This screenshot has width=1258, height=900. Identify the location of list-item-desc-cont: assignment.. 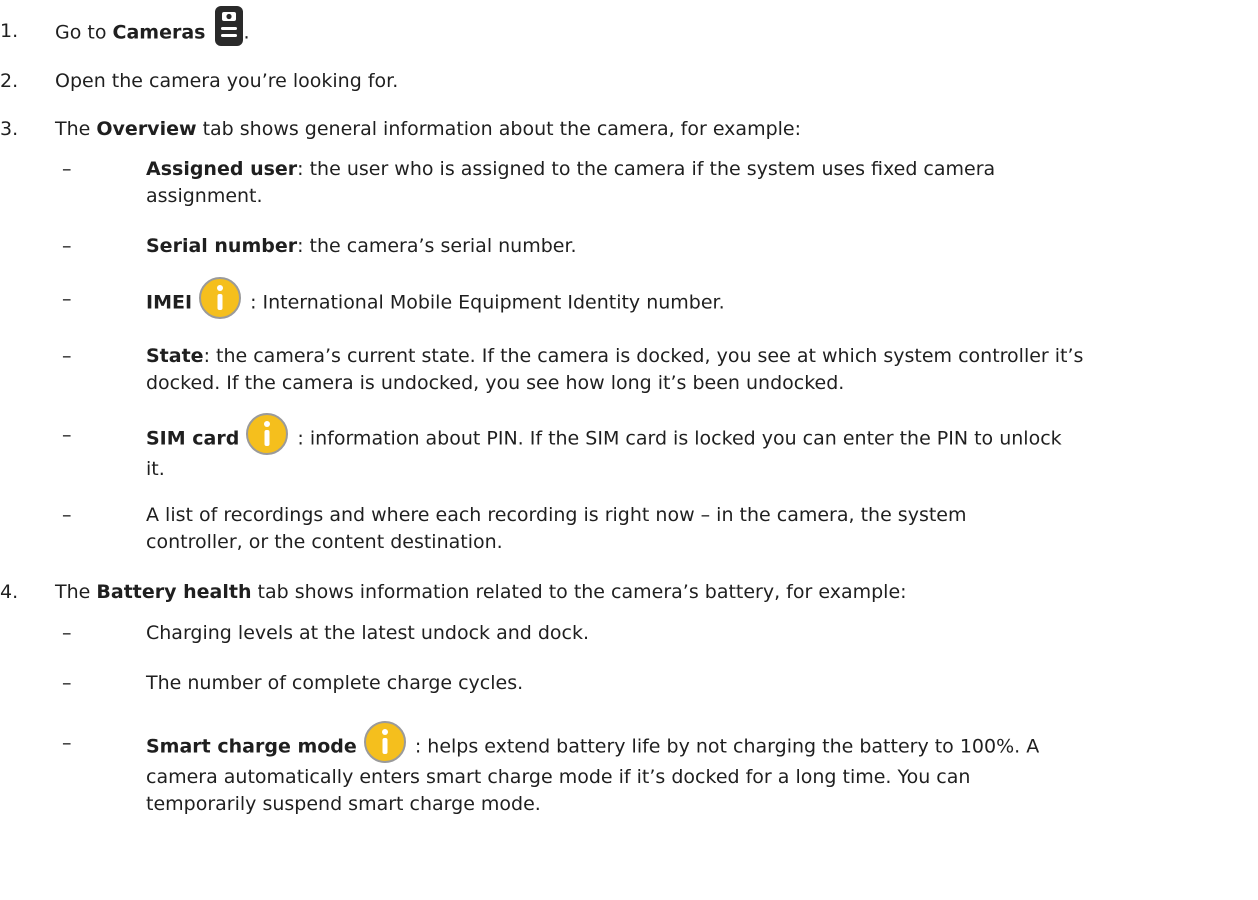
(204, 196).